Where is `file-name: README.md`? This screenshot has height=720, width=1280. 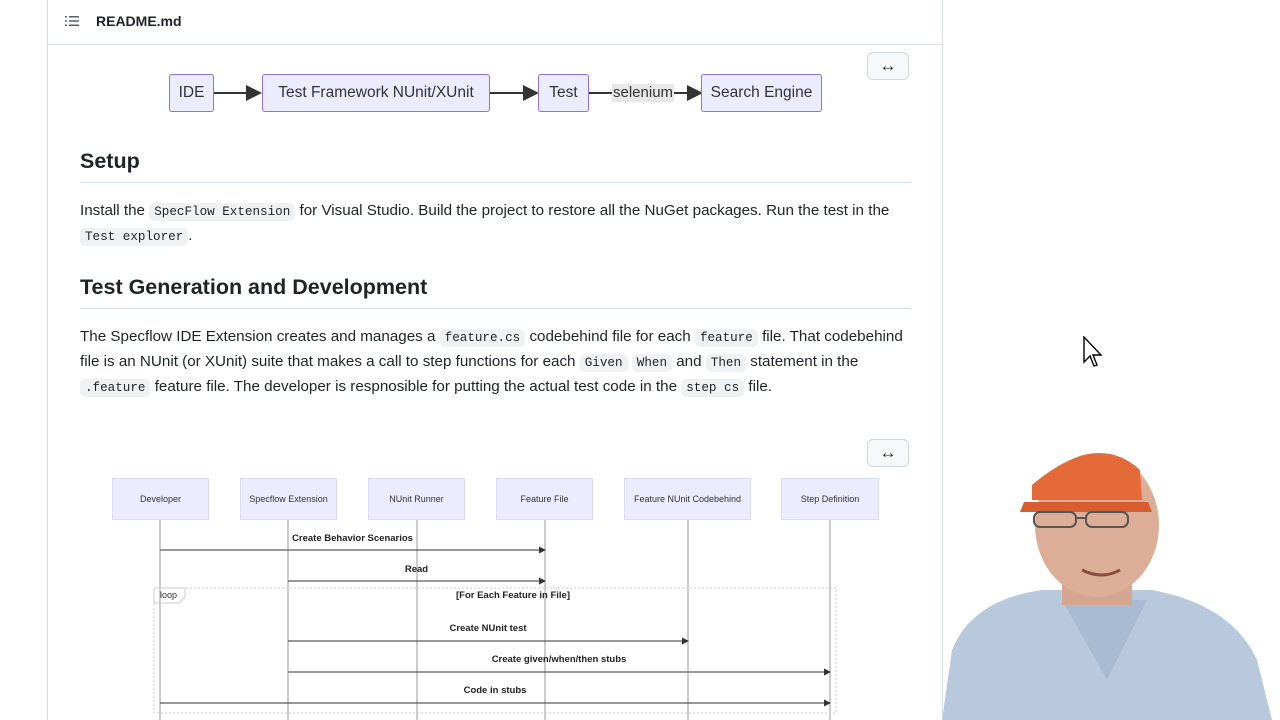 file-name: README.md is located at coordinates (139, 21).